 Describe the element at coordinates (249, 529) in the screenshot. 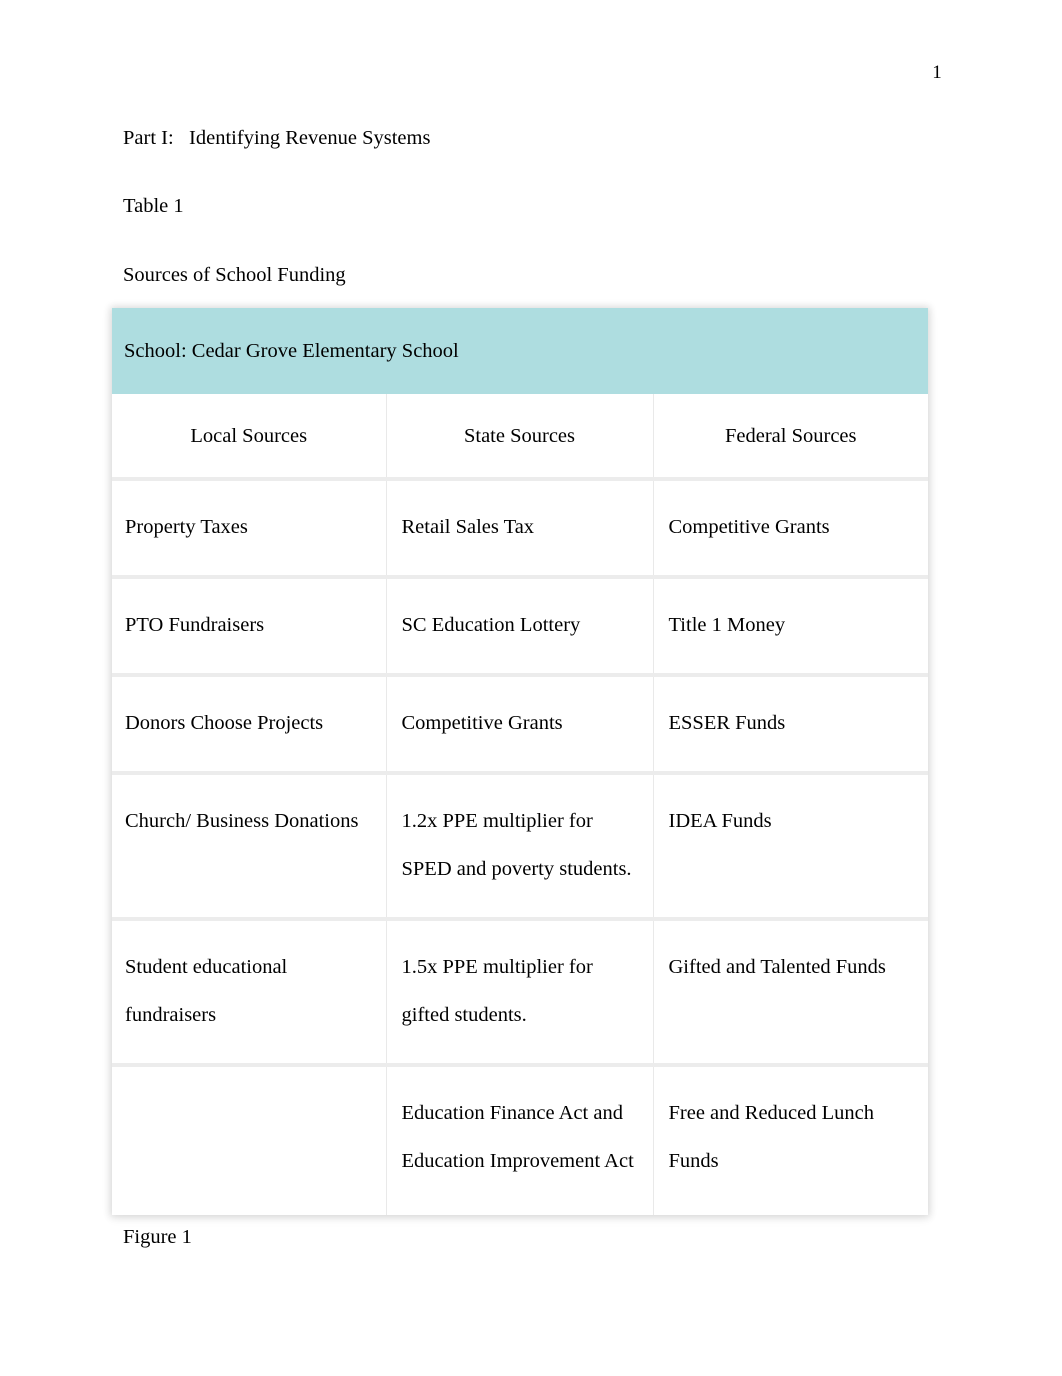

I see `cell-local: Property Taxes` at that location.